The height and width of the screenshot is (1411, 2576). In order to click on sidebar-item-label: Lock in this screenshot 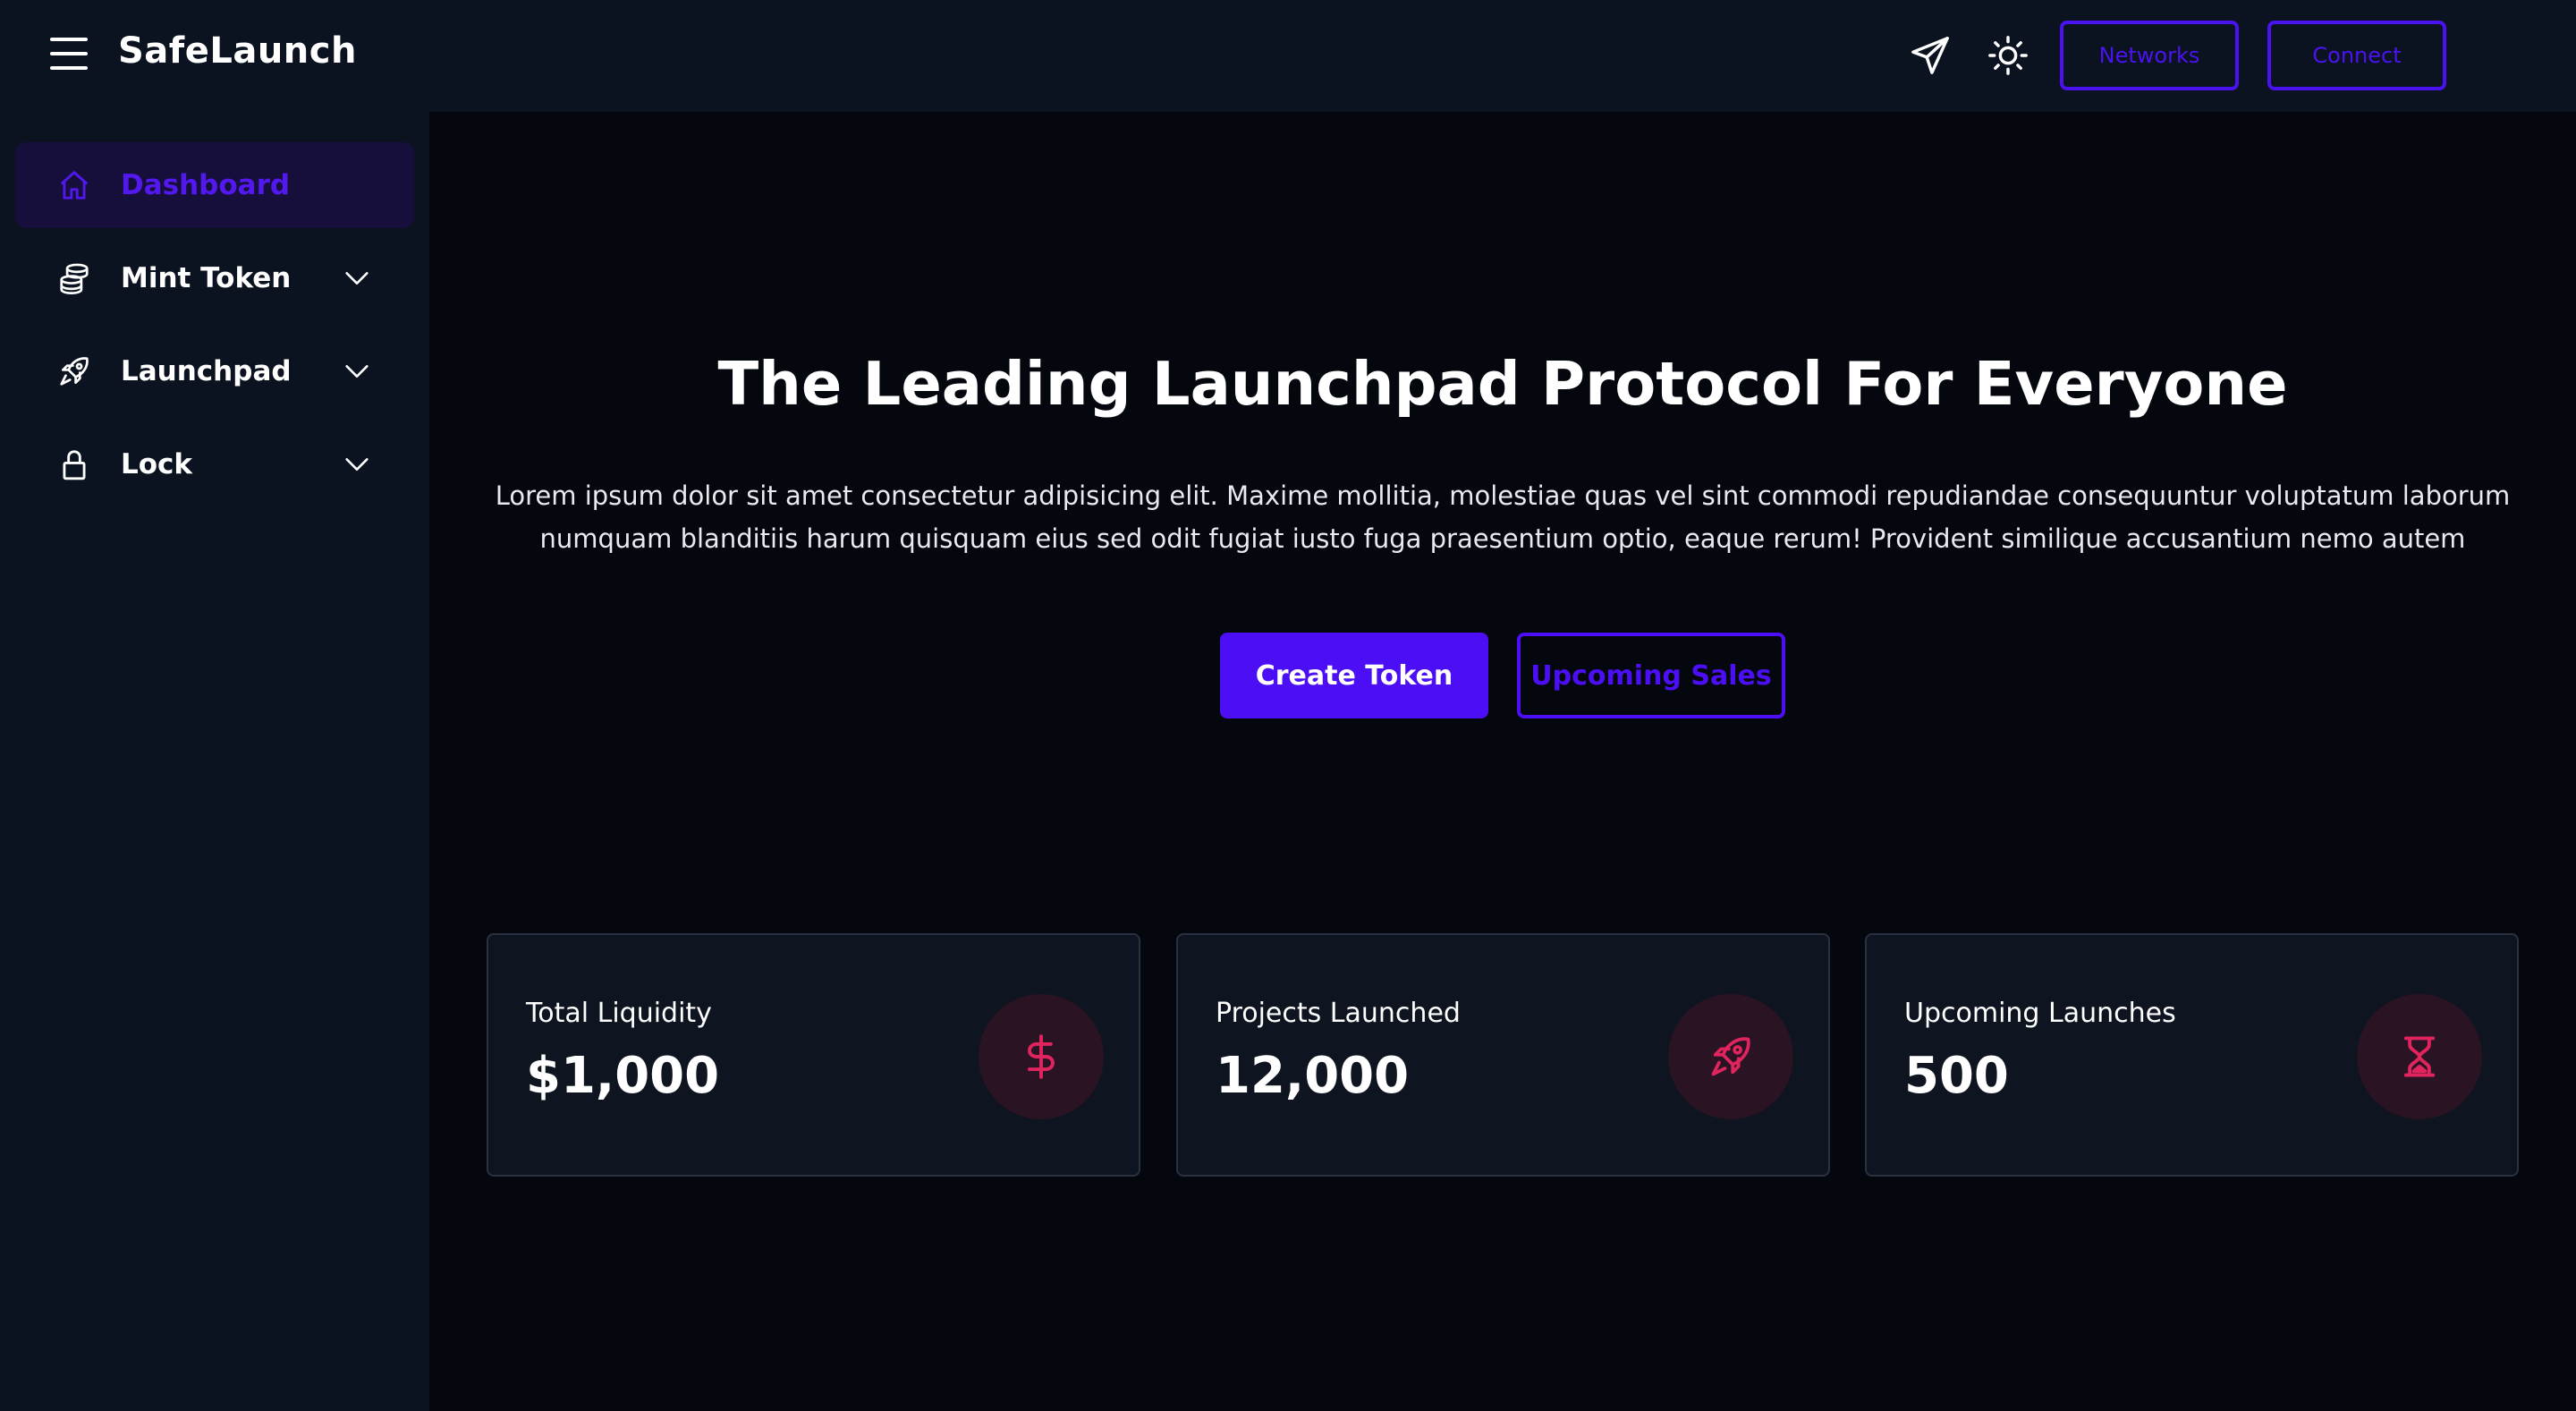, I will do `click(157, 464)`.